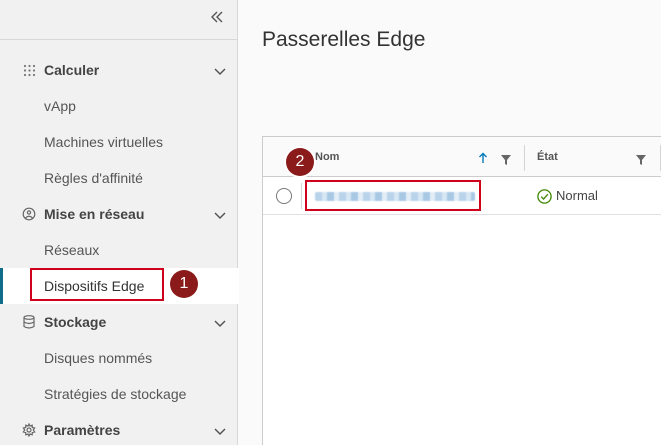 The height and width of the screenshot is (445, 661). I want to click on nav-group-mise-en-reseau: Mise en réseau, so click(119, 214).